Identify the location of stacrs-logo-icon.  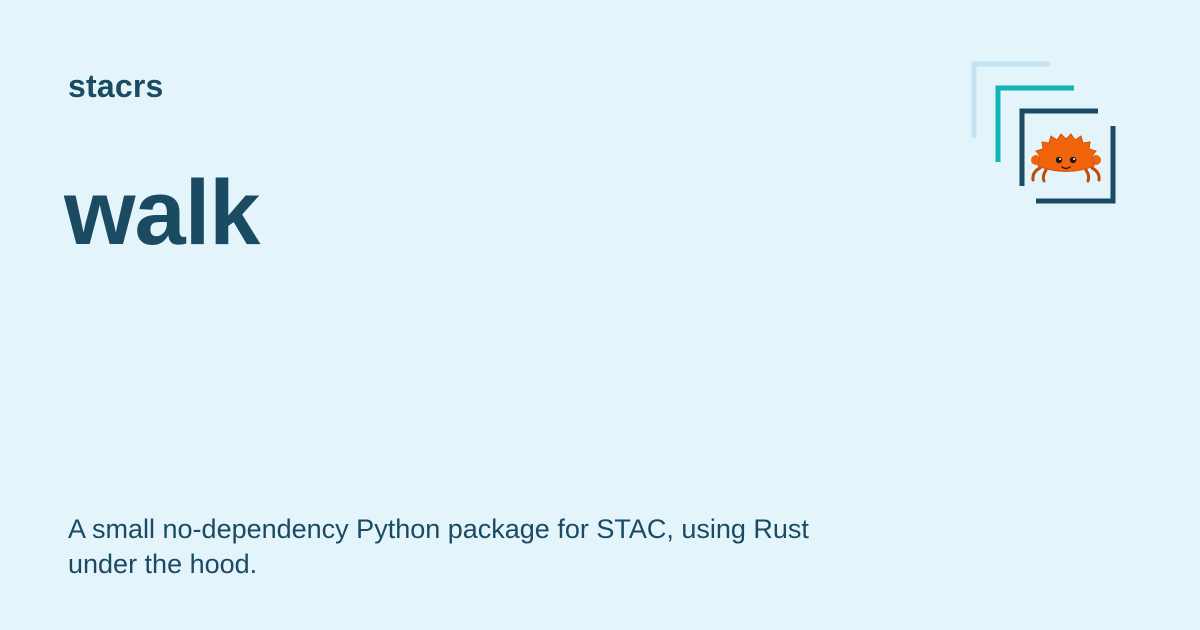
(1043, 132).